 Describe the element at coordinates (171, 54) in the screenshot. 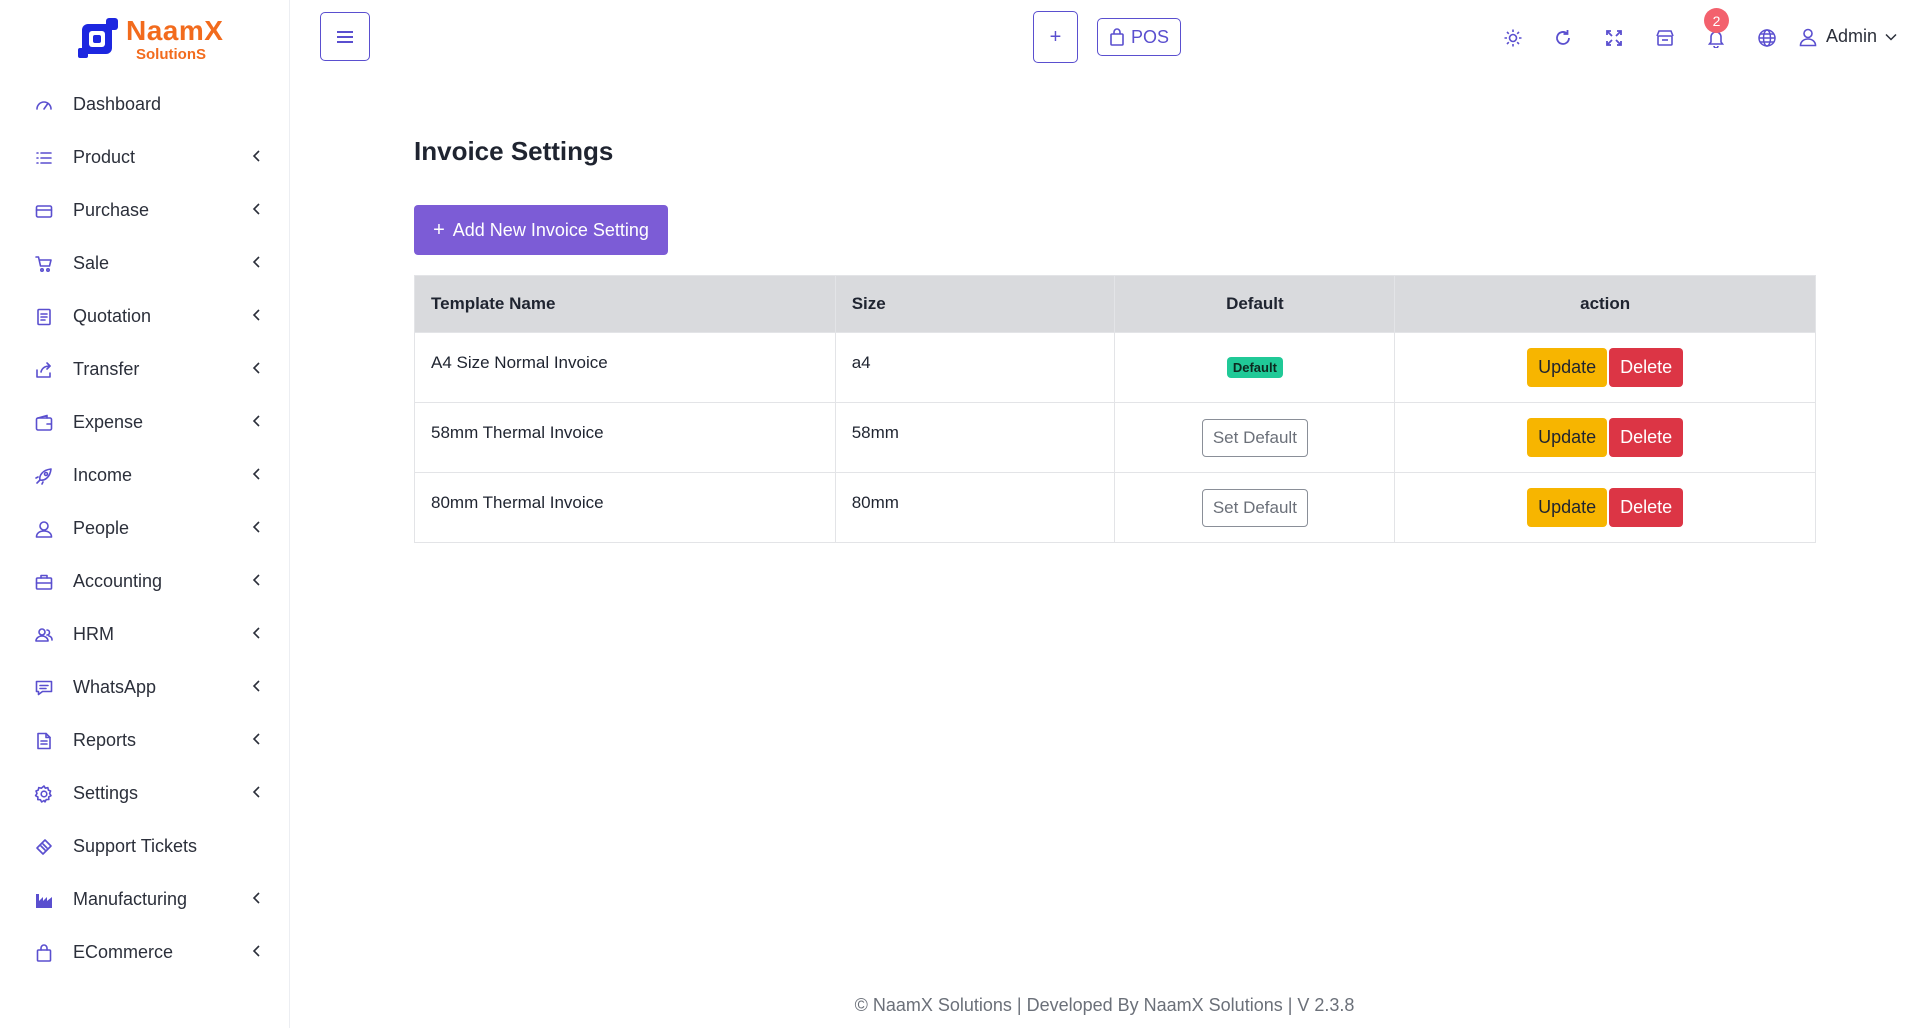

I see `brand-sub: SolutionS` at that location.